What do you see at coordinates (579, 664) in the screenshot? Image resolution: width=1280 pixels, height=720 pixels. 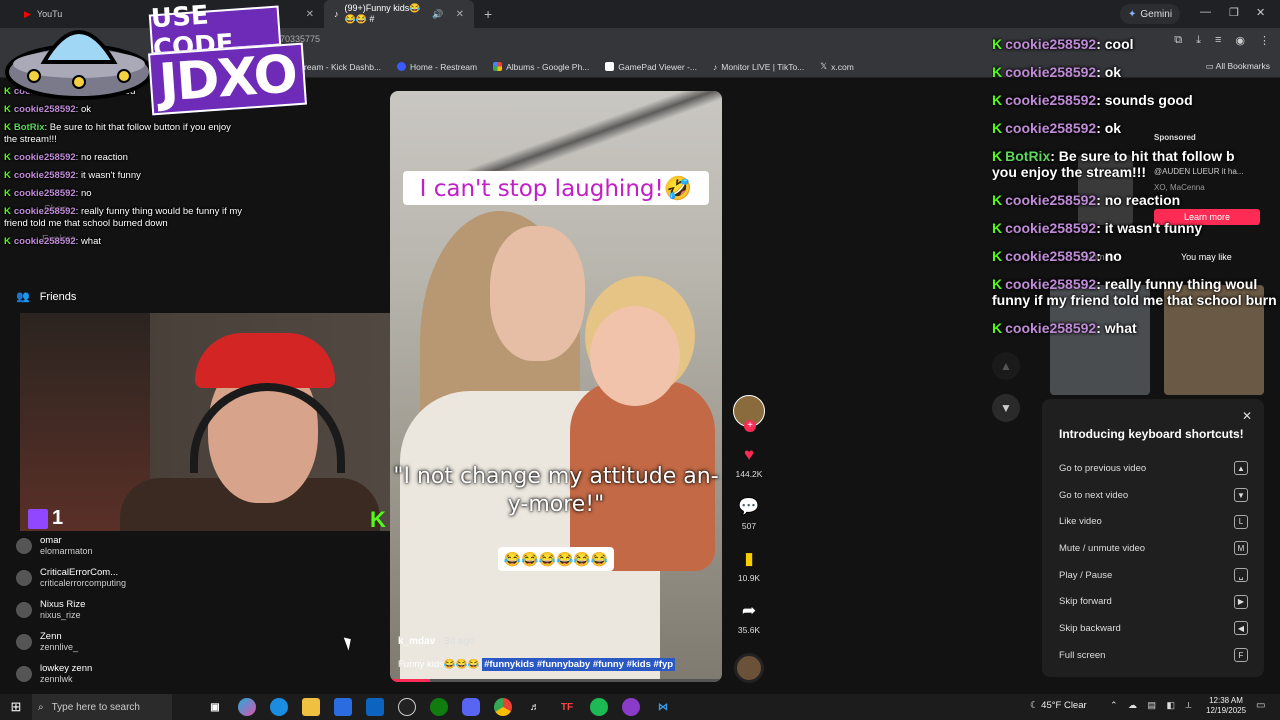 I see `video-hashtags: #funnykids #funnybaby #funny #kids #fyp` at bounding box center [579, 664].